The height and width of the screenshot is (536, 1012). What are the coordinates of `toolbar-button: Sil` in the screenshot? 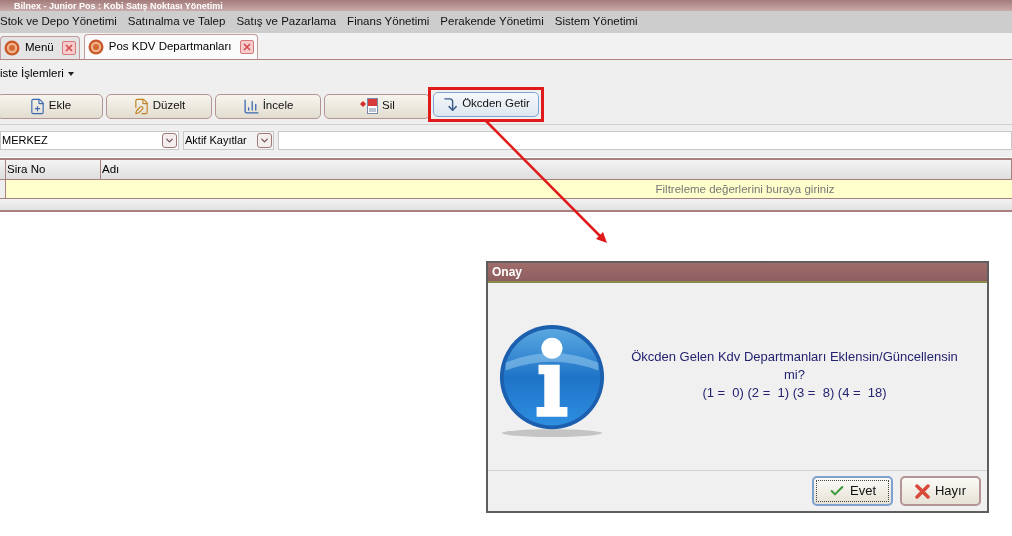 It's located at (377, 106).